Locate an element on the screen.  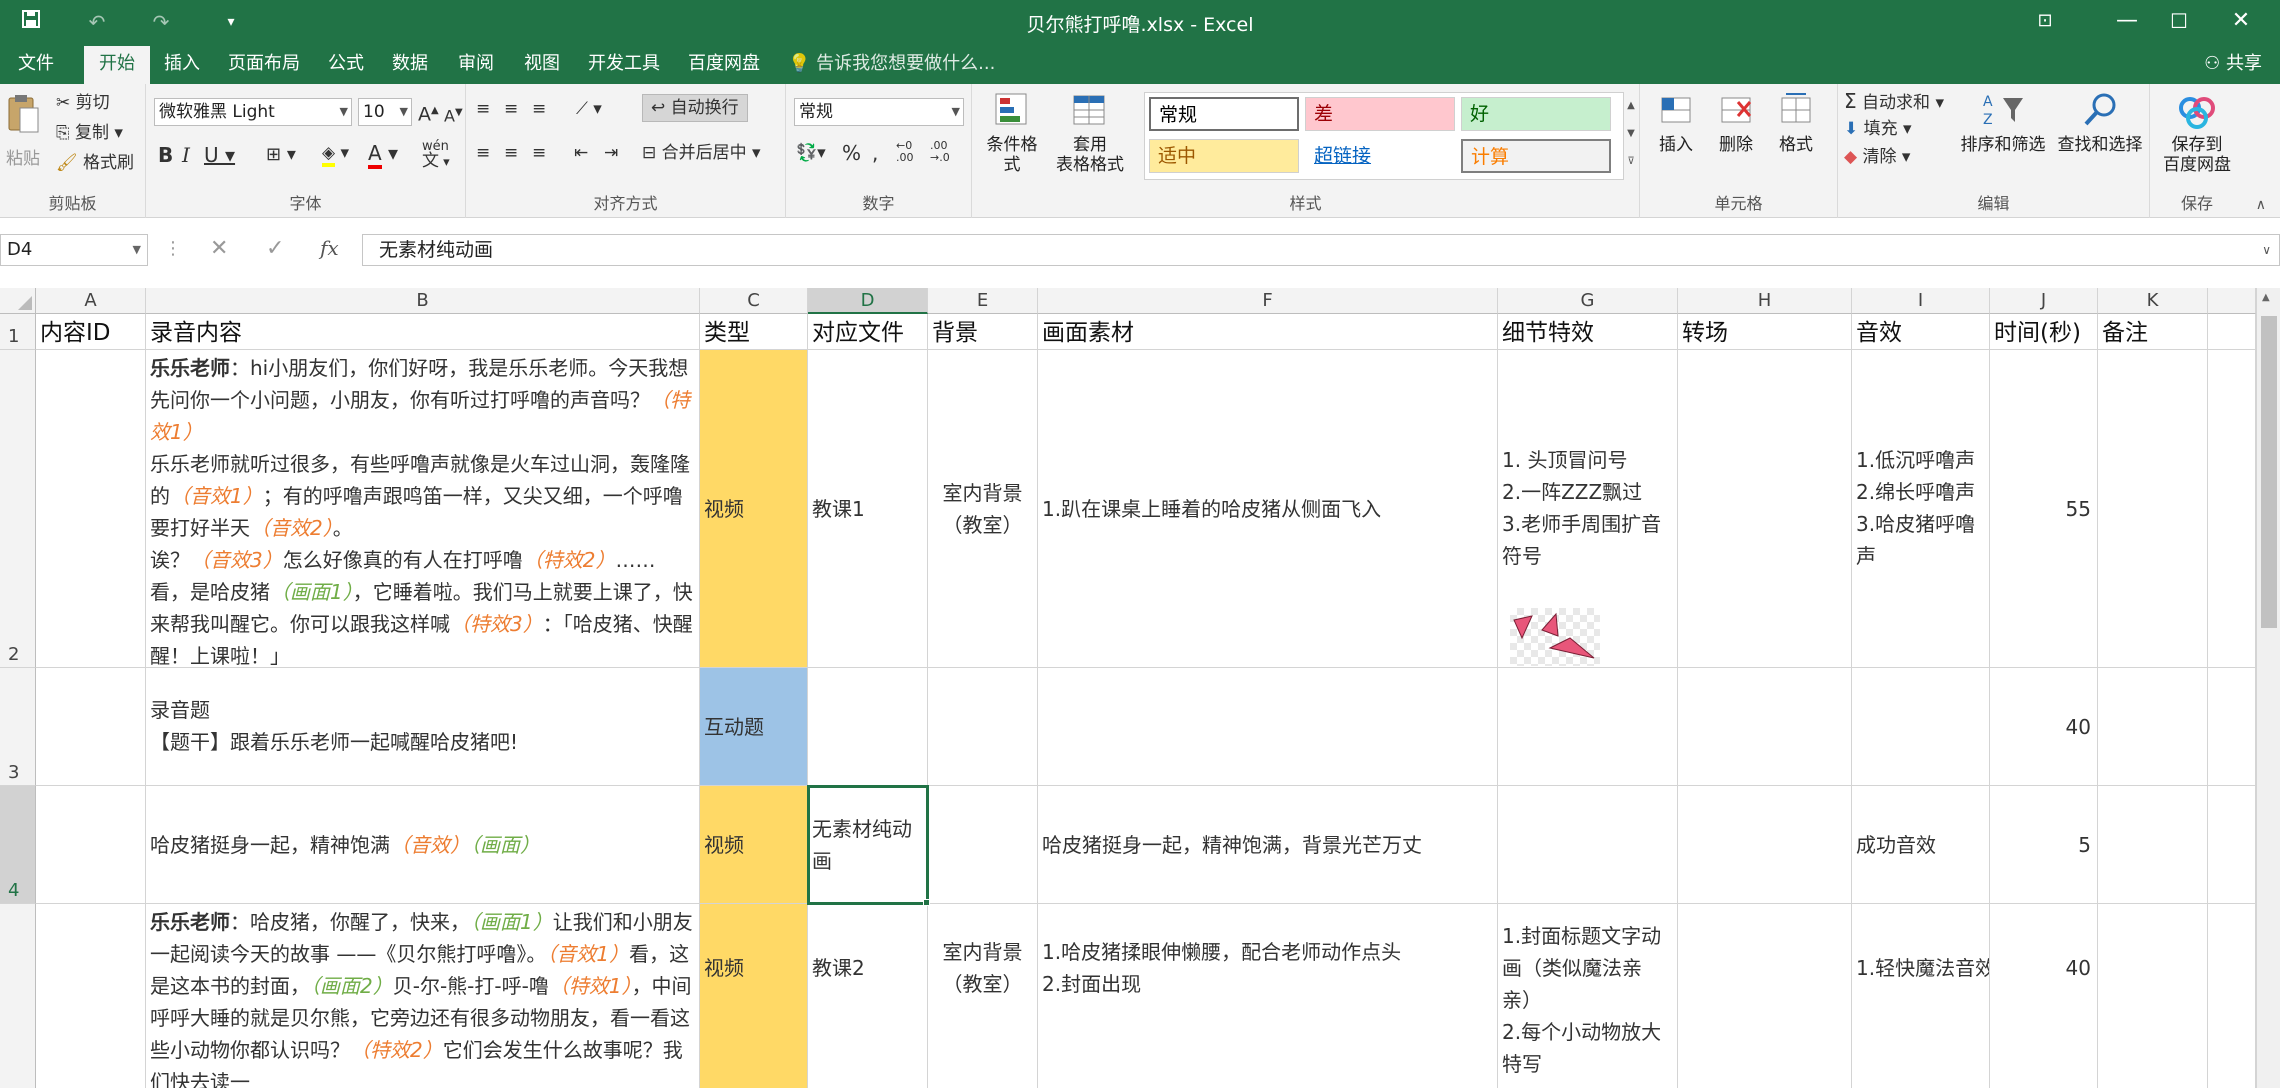
cell-i4: 成功音效 is located at coordinates (1921, 845).